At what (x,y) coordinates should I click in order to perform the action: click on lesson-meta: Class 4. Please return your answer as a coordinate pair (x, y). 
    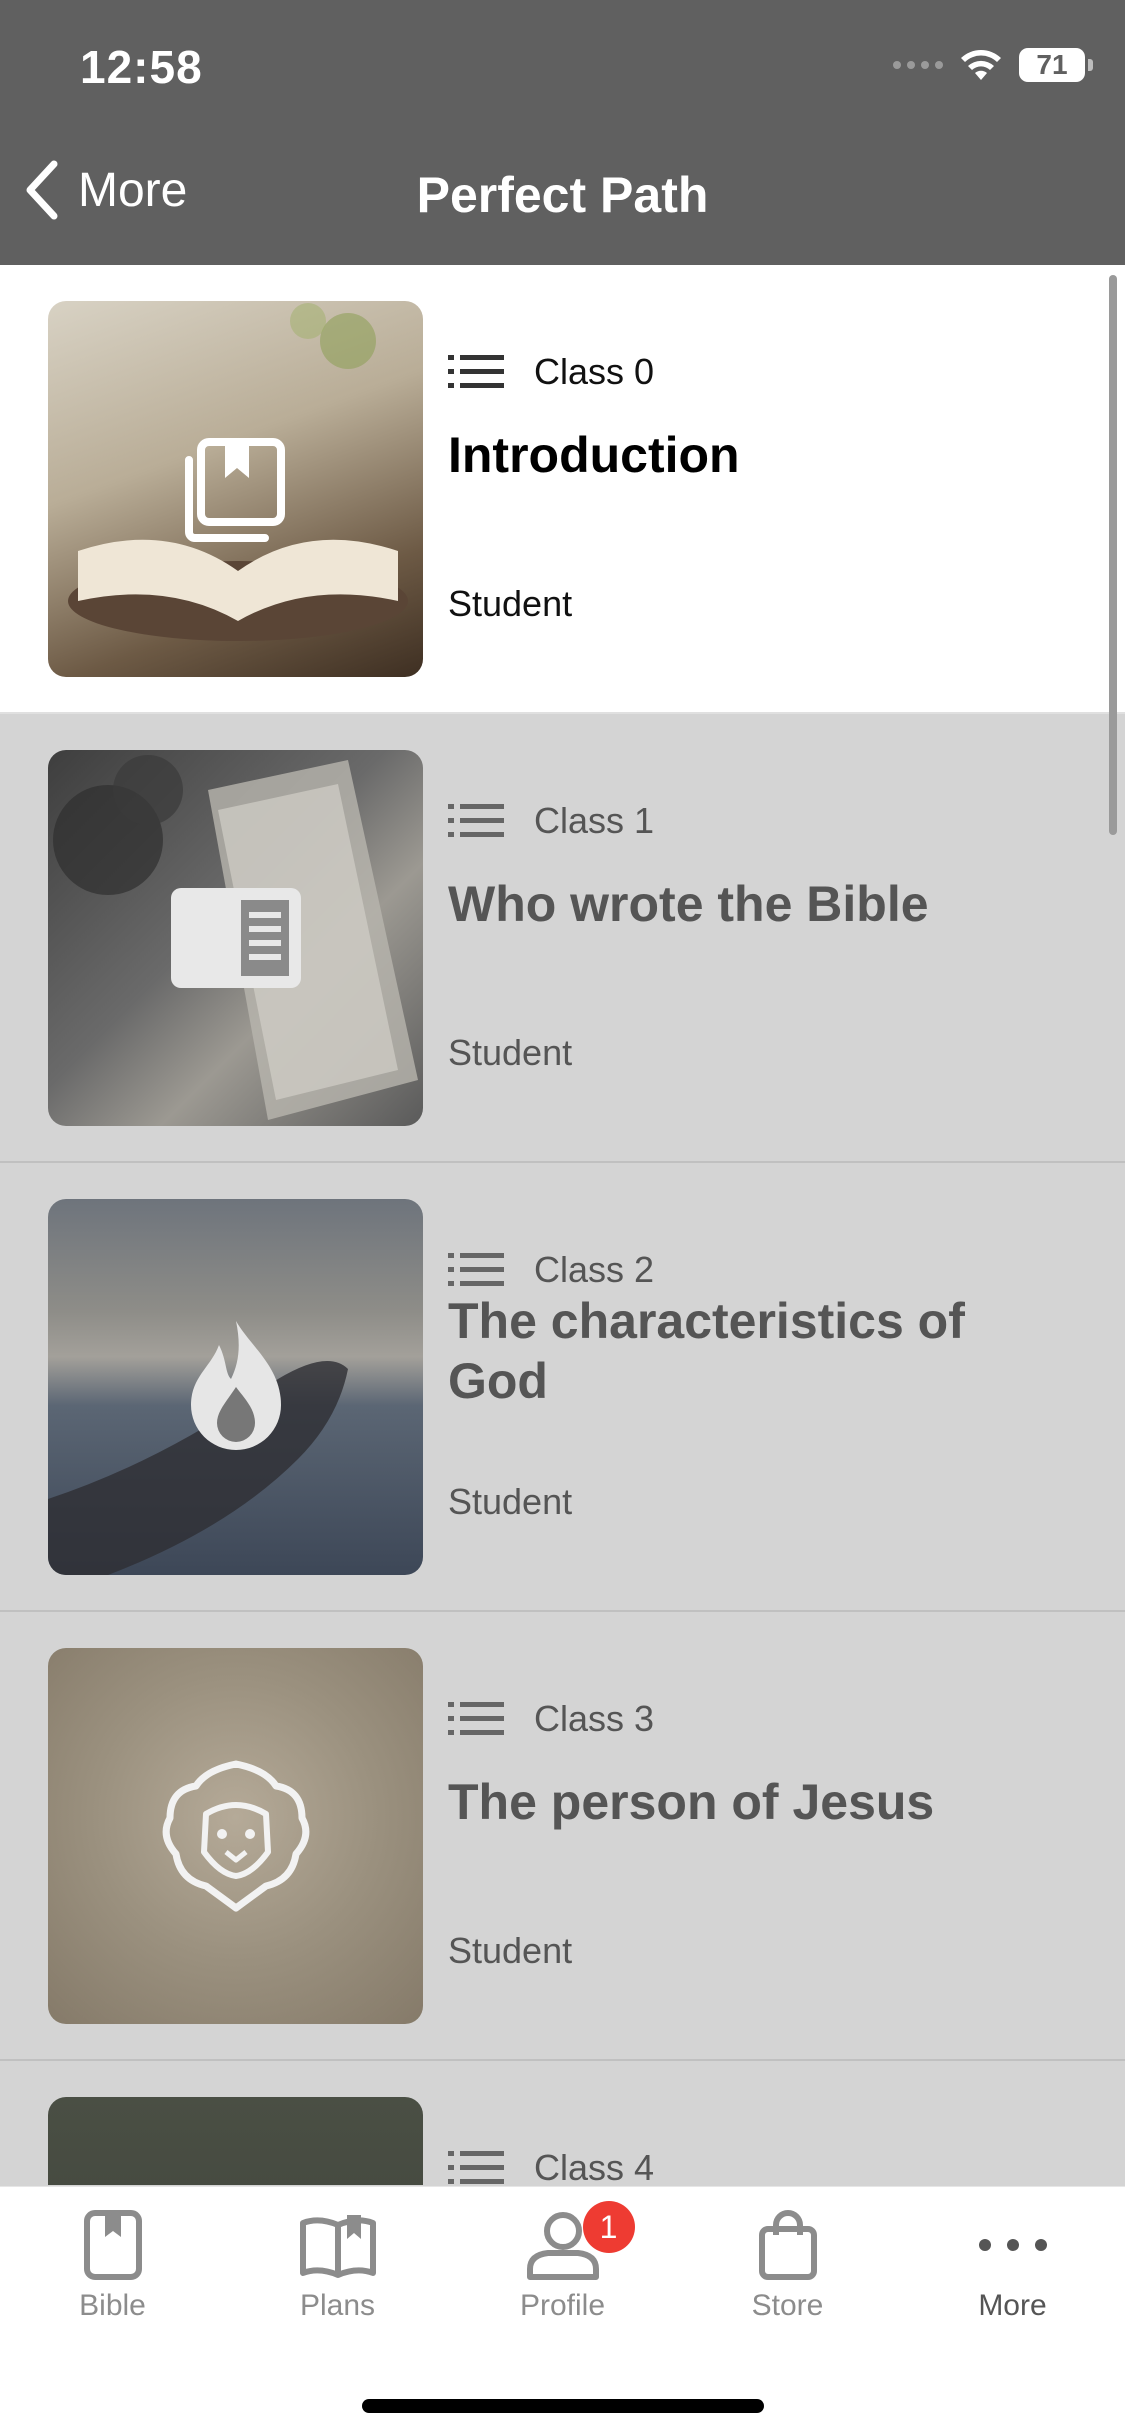
    Looking at the image, I should click on (758, 2123).